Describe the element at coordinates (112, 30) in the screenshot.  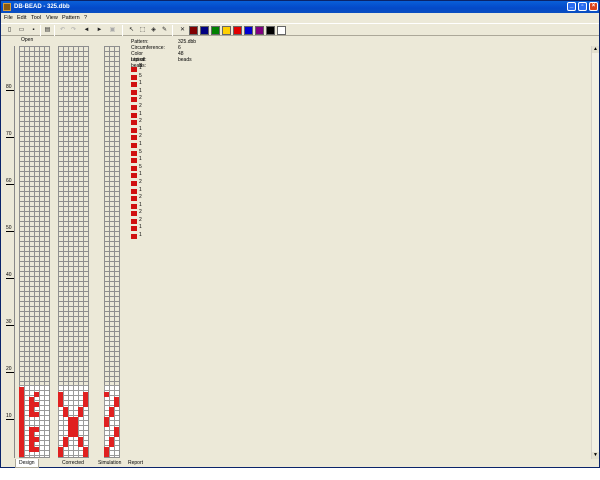
I see `preview-icon: ▣` at that location.